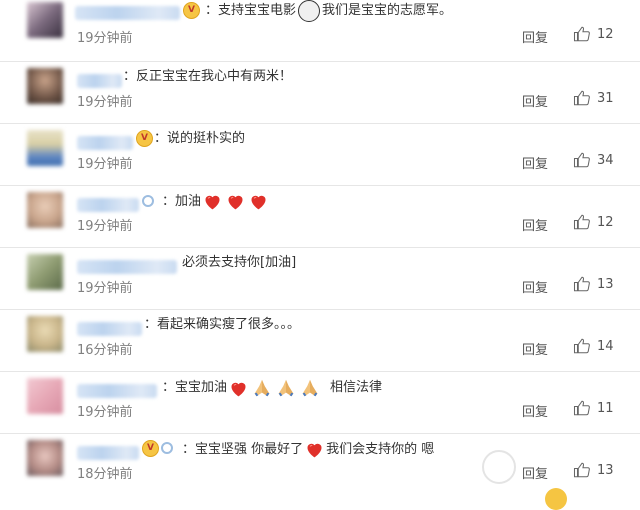  Describe the element at coordinates (320, 217) in the screenshot. I see `comment-item: ：加油 19分钟前 回复 12` at that location.